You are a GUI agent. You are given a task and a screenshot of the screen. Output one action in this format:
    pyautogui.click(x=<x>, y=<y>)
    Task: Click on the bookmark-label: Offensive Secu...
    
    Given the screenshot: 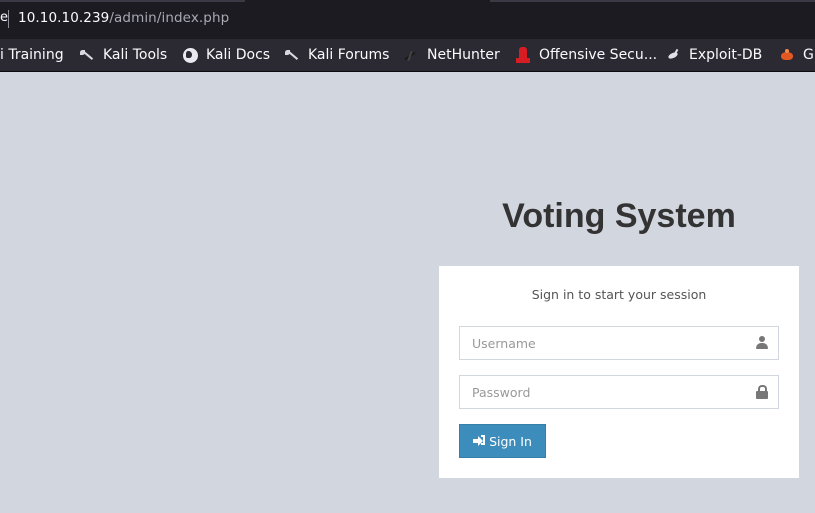 What is the action you would take?
    pyautogui.click(x=598, y=55)
    